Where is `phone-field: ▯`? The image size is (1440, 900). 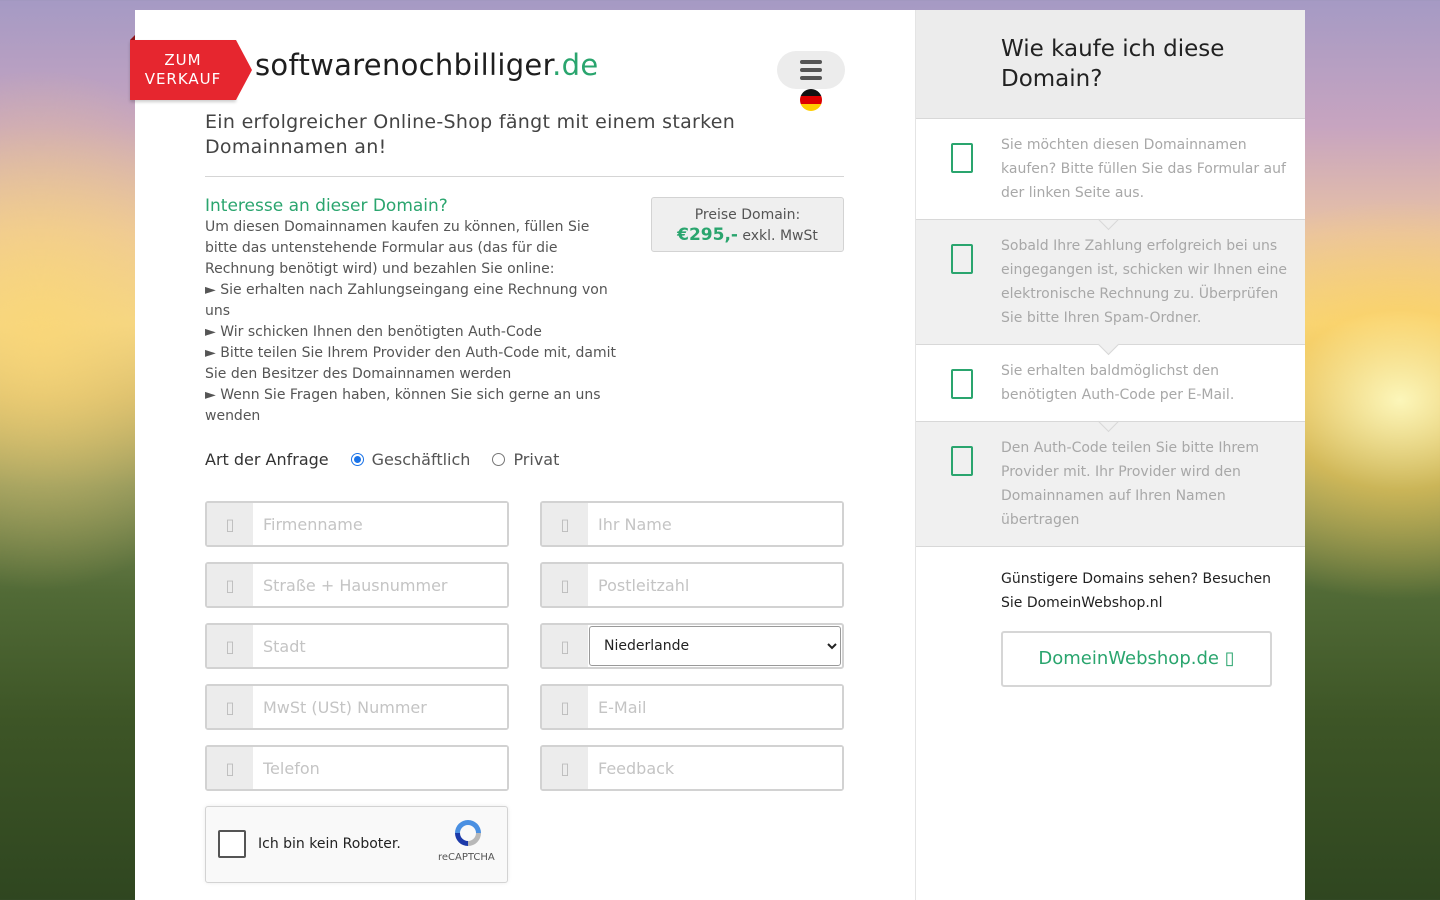
phone-field: ▯ is located at coordinates (357, 768).